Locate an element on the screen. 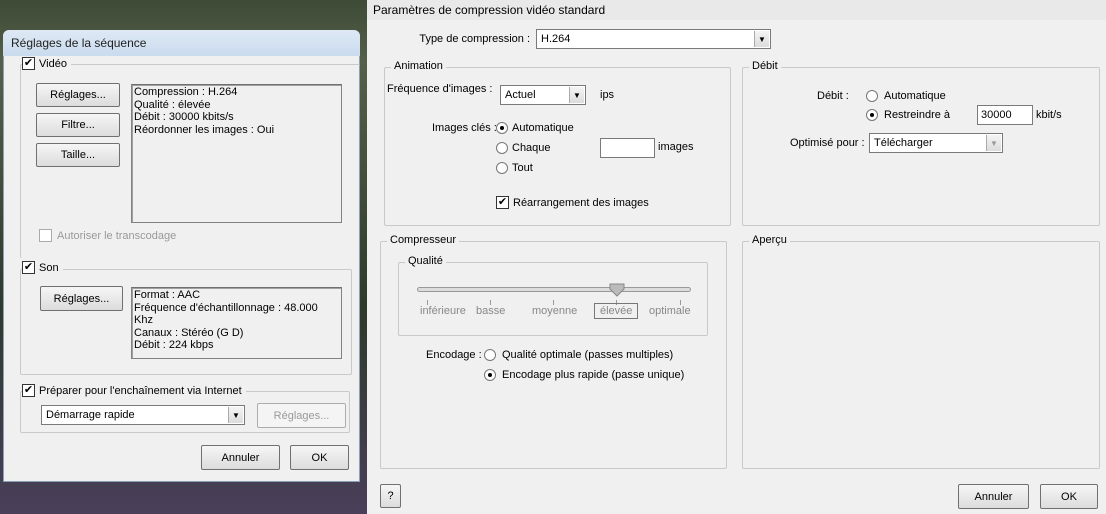 Image resolution: width=1106 pixels, height=514 pixels. info-line: Débit : 30000 kbits/s is located at coordinates (184, 117).